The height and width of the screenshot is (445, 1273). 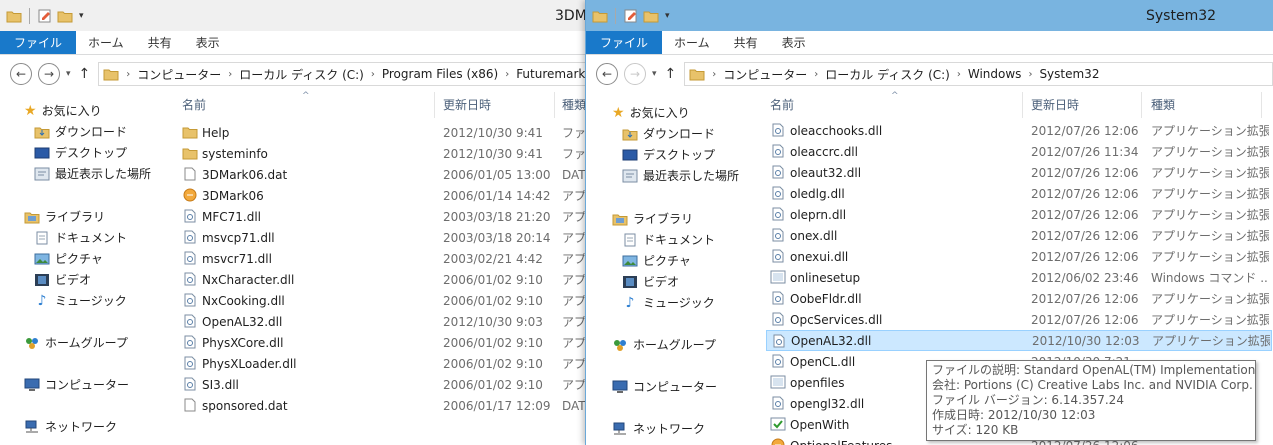 I want to click on file-row: OobeFldr.dll 2012/07/26 12:06 アプリケーション拡張, so click(x=1019, y=298).